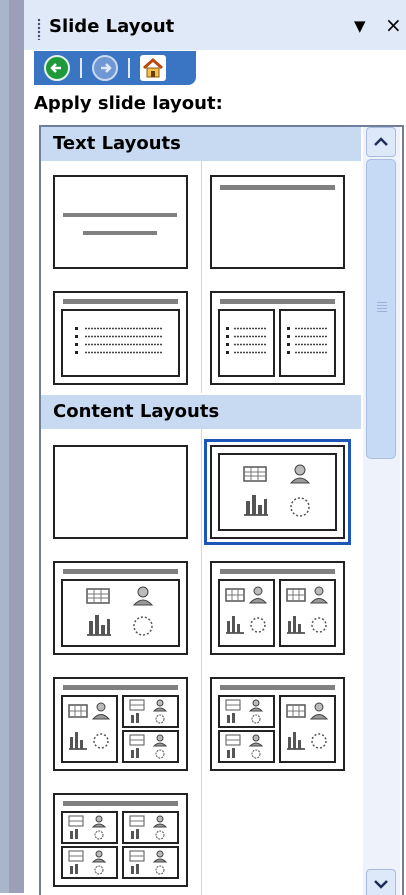  I want to click on content-placeholder-right, so click(307, 613).